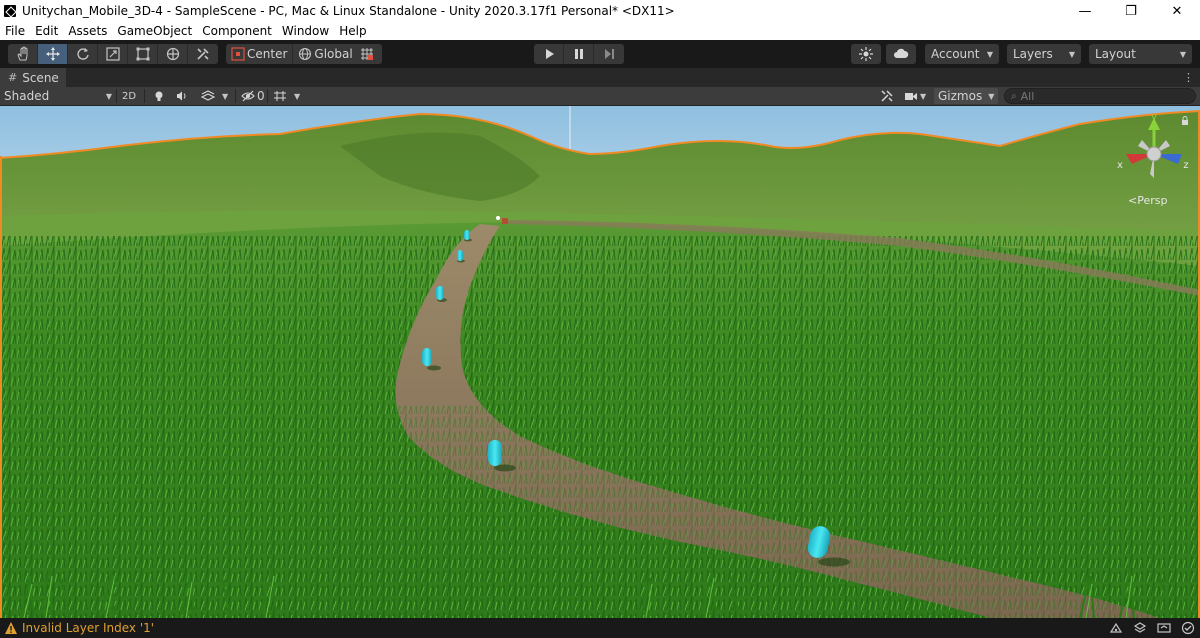 This screenshot has height=638, width=1200. I want to click on close-button: ✕, so click(1177, 11).